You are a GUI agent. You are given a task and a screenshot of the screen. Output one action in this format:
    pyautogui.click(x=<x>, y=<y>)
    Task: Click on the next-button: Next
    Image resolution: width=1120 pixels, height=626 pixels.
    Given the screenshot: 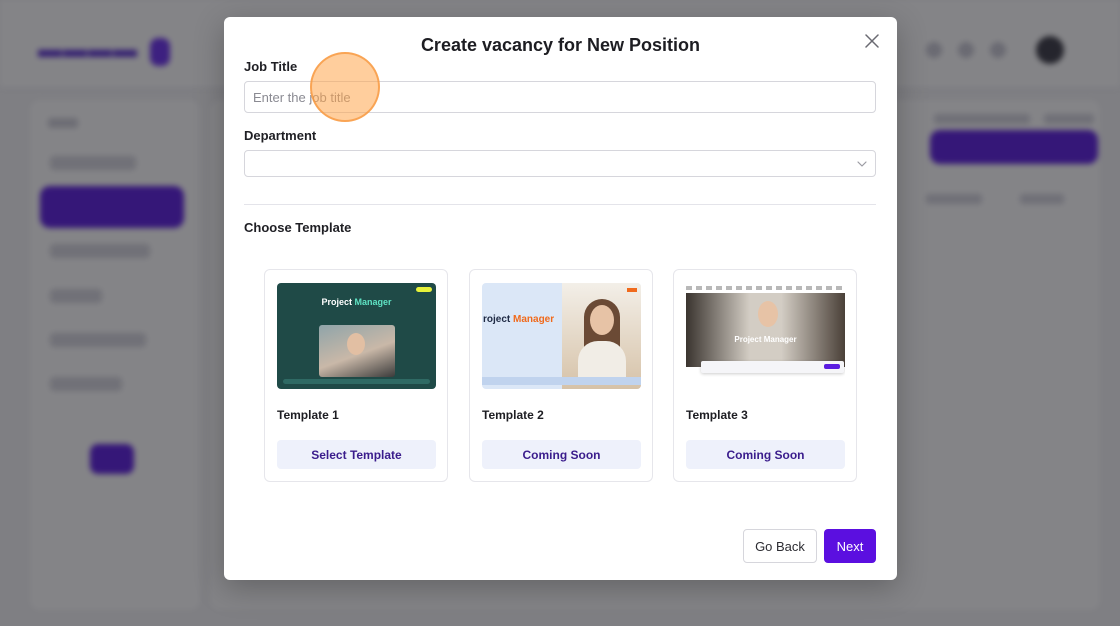 What is the action you would take?
    pyautogui.click(x=850, y=546)
    